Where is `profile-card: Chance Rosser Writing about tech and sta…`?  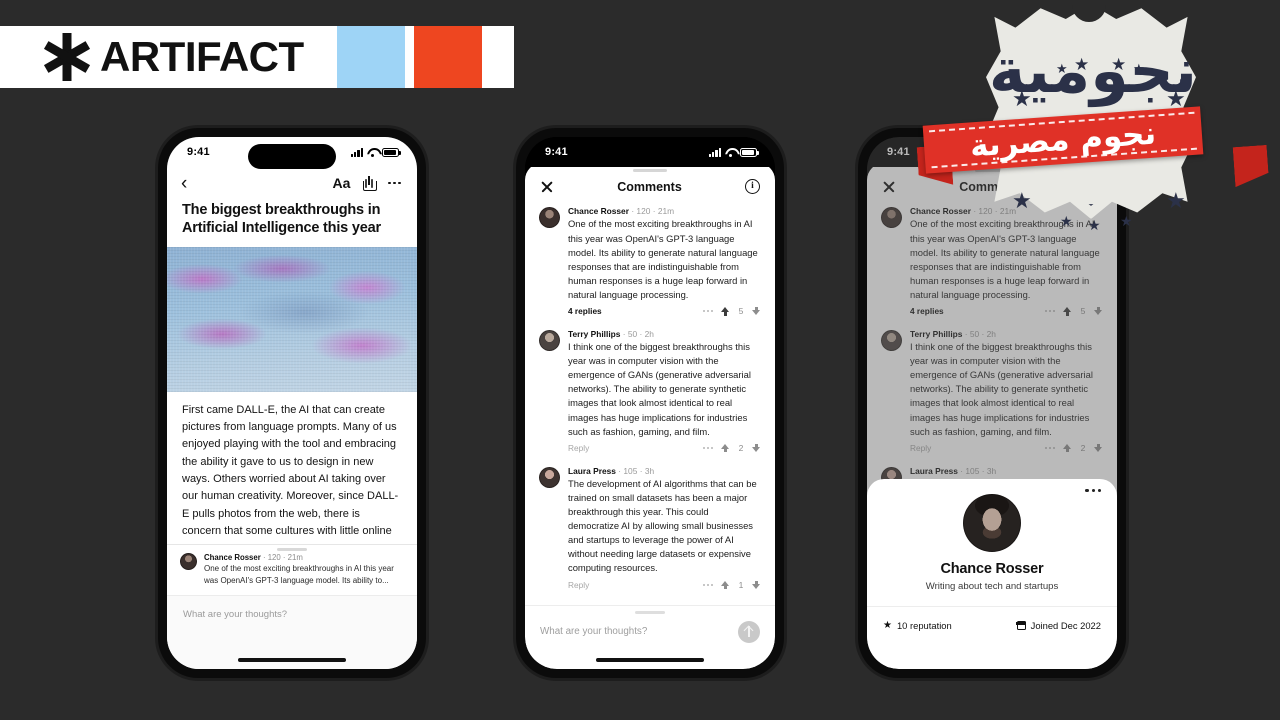 profile-card: Chance Rosser Writing about tech and sta… is located at coordinates (992, 574).